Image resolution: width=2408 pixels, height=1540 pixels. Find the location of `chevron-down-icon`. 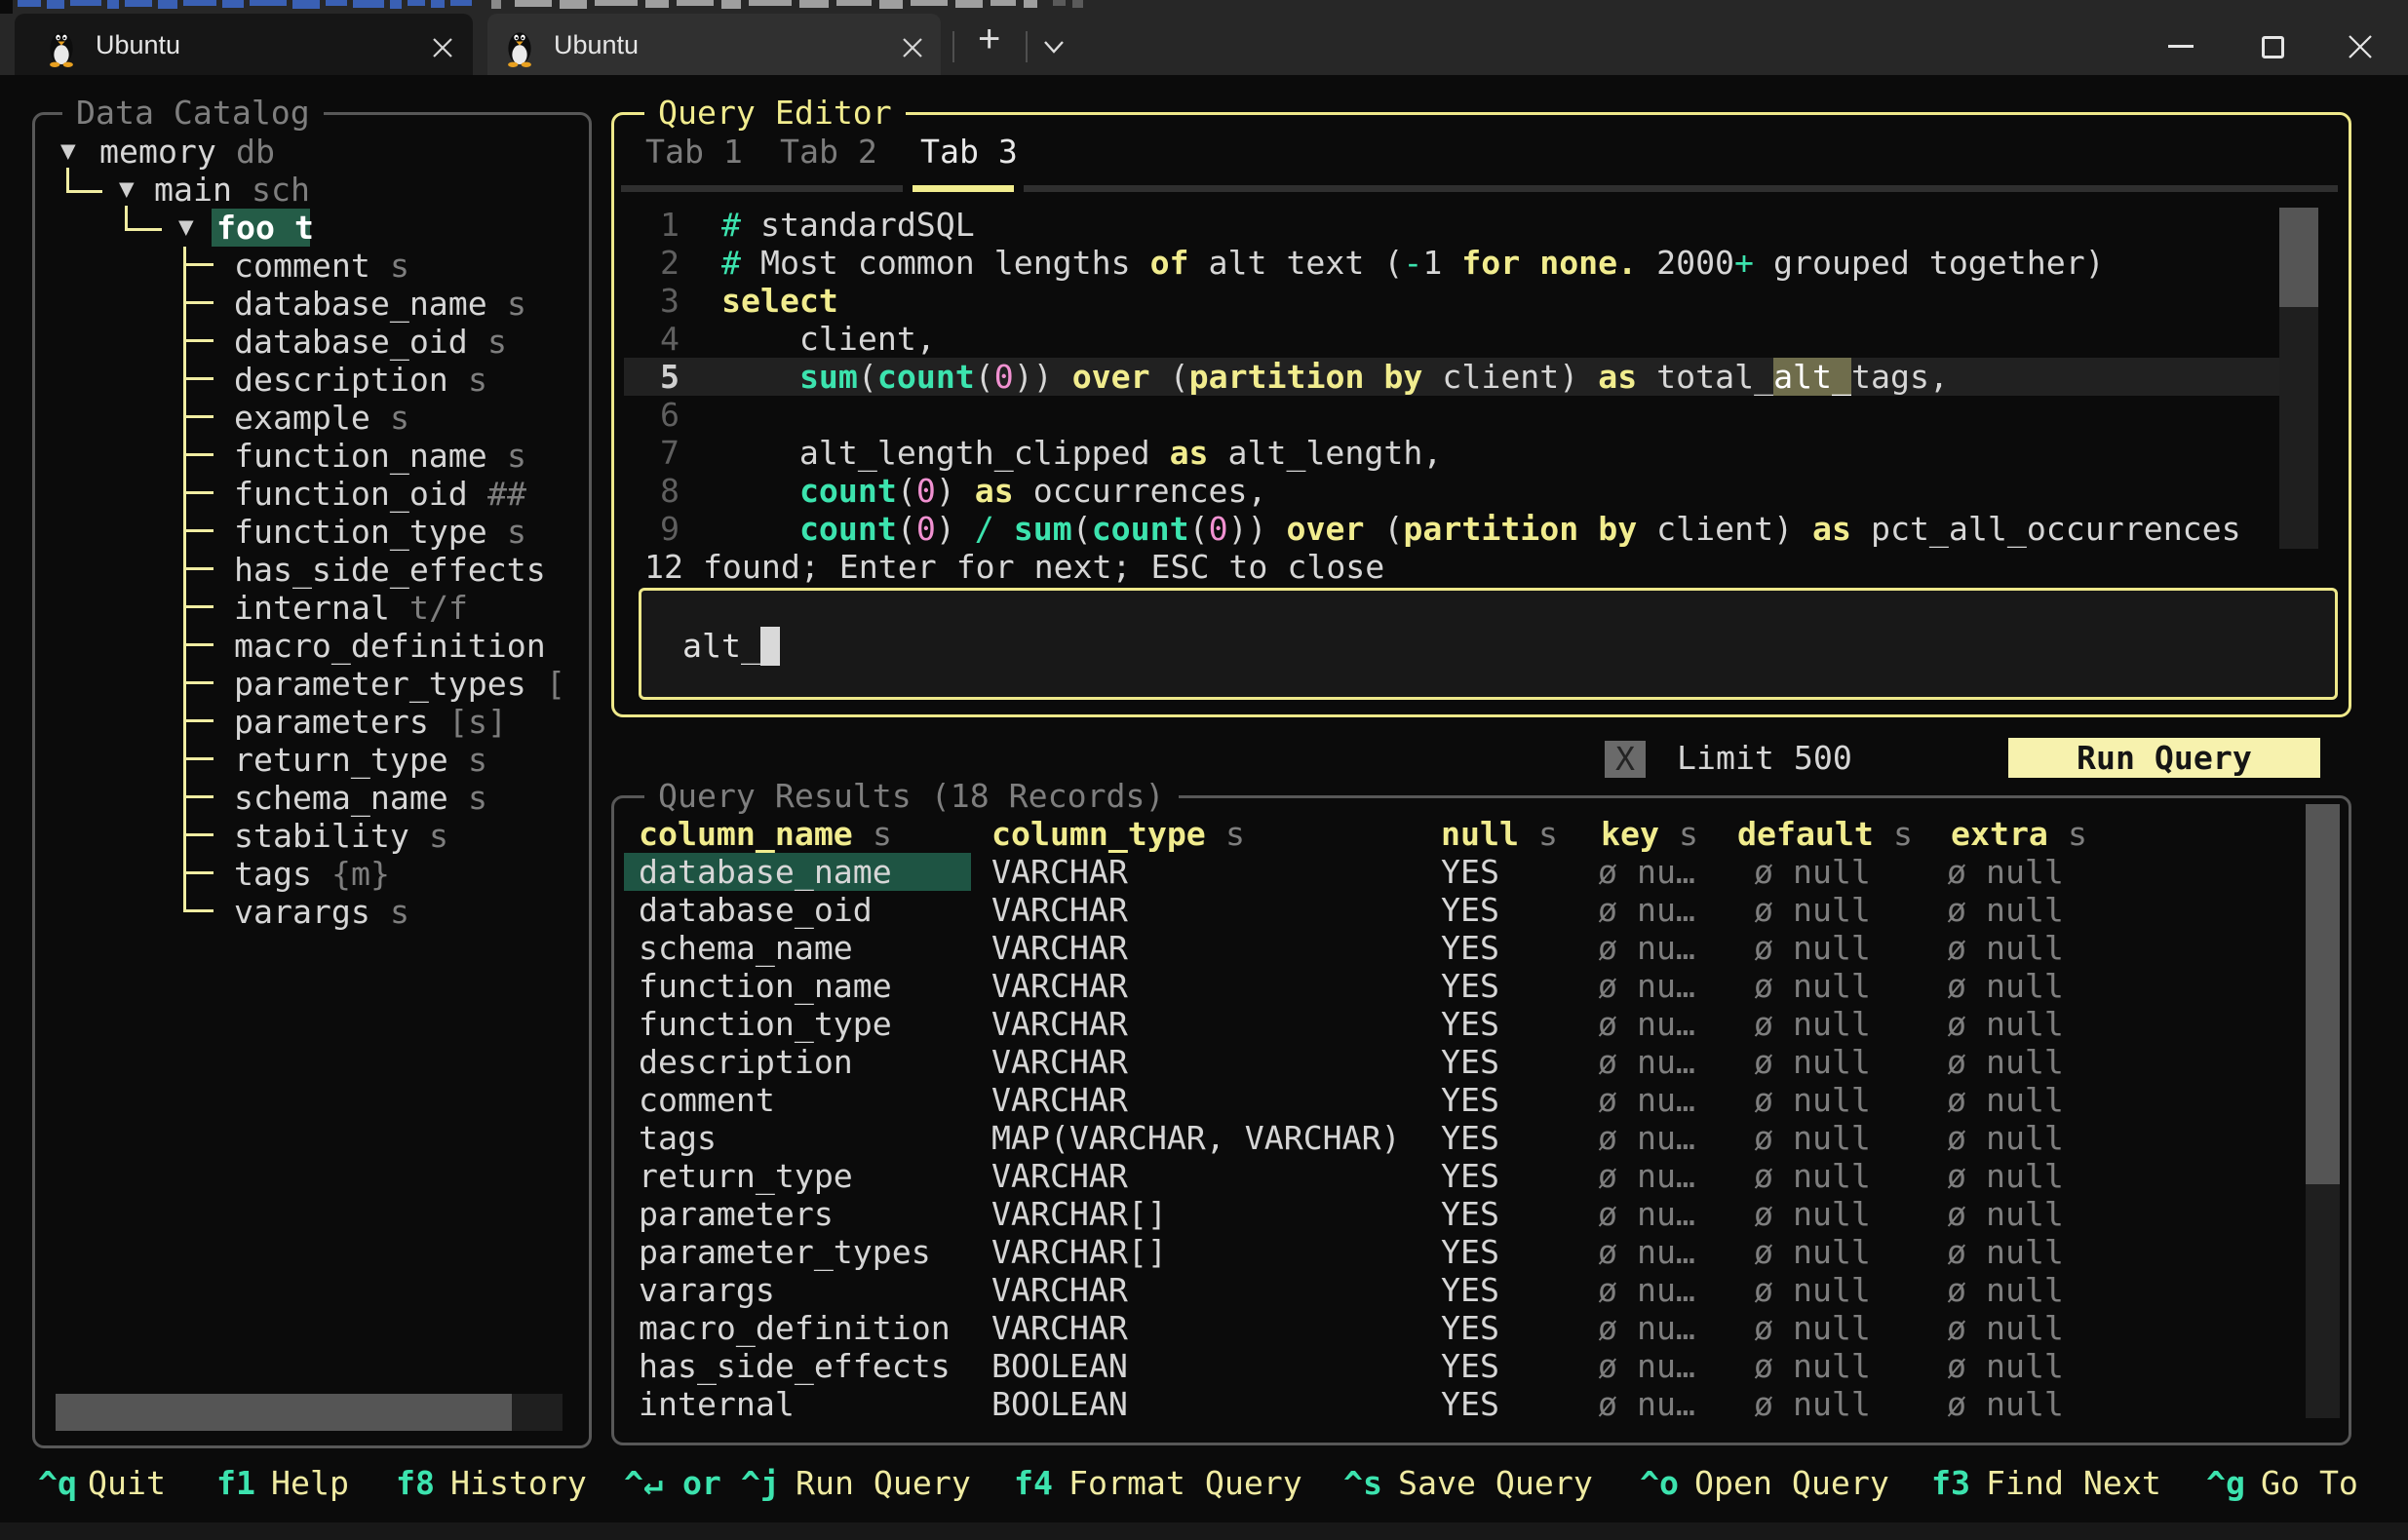

chevron-down-icon is located at coordinates (1054, 47).